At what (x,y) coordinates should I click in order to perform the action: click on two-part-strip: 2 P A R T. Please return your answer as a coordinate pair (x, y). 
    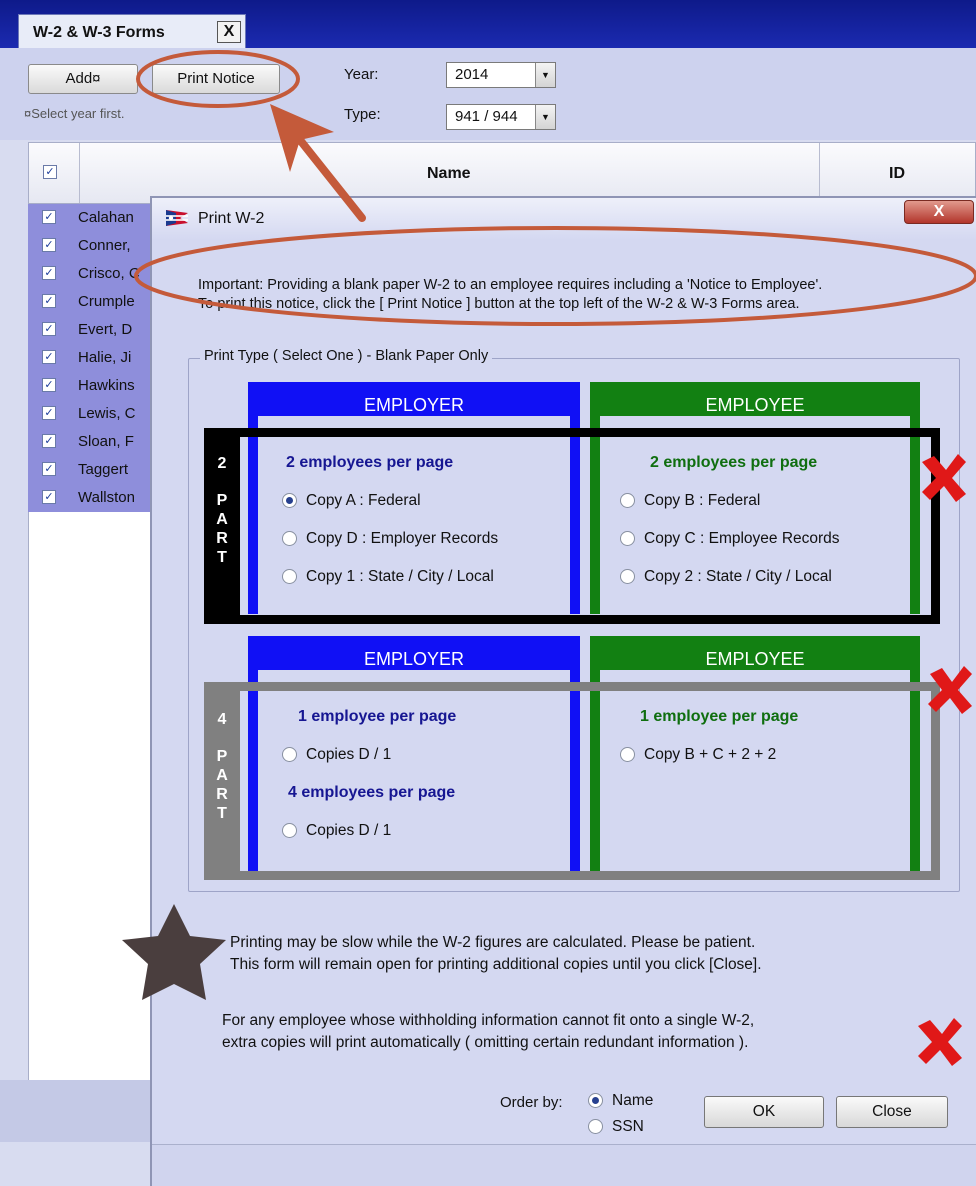
    Looking at the image, I should click on (222, 526).